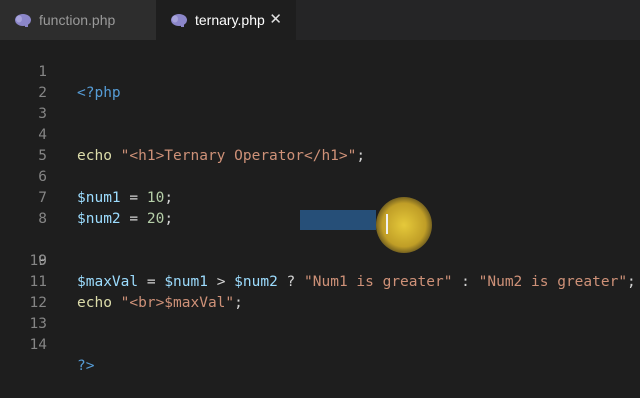 This screenshot has height=398, width=640. I want to click on text-selection, so click(338, 220).